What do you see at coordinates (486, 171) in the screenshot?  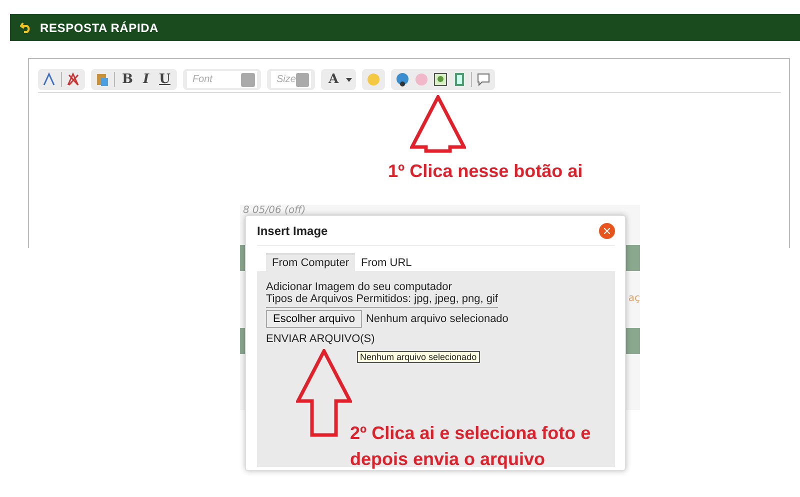 I see `annotation-text: 1º Clica nesse botão ai` at bounding box center [486, 171].